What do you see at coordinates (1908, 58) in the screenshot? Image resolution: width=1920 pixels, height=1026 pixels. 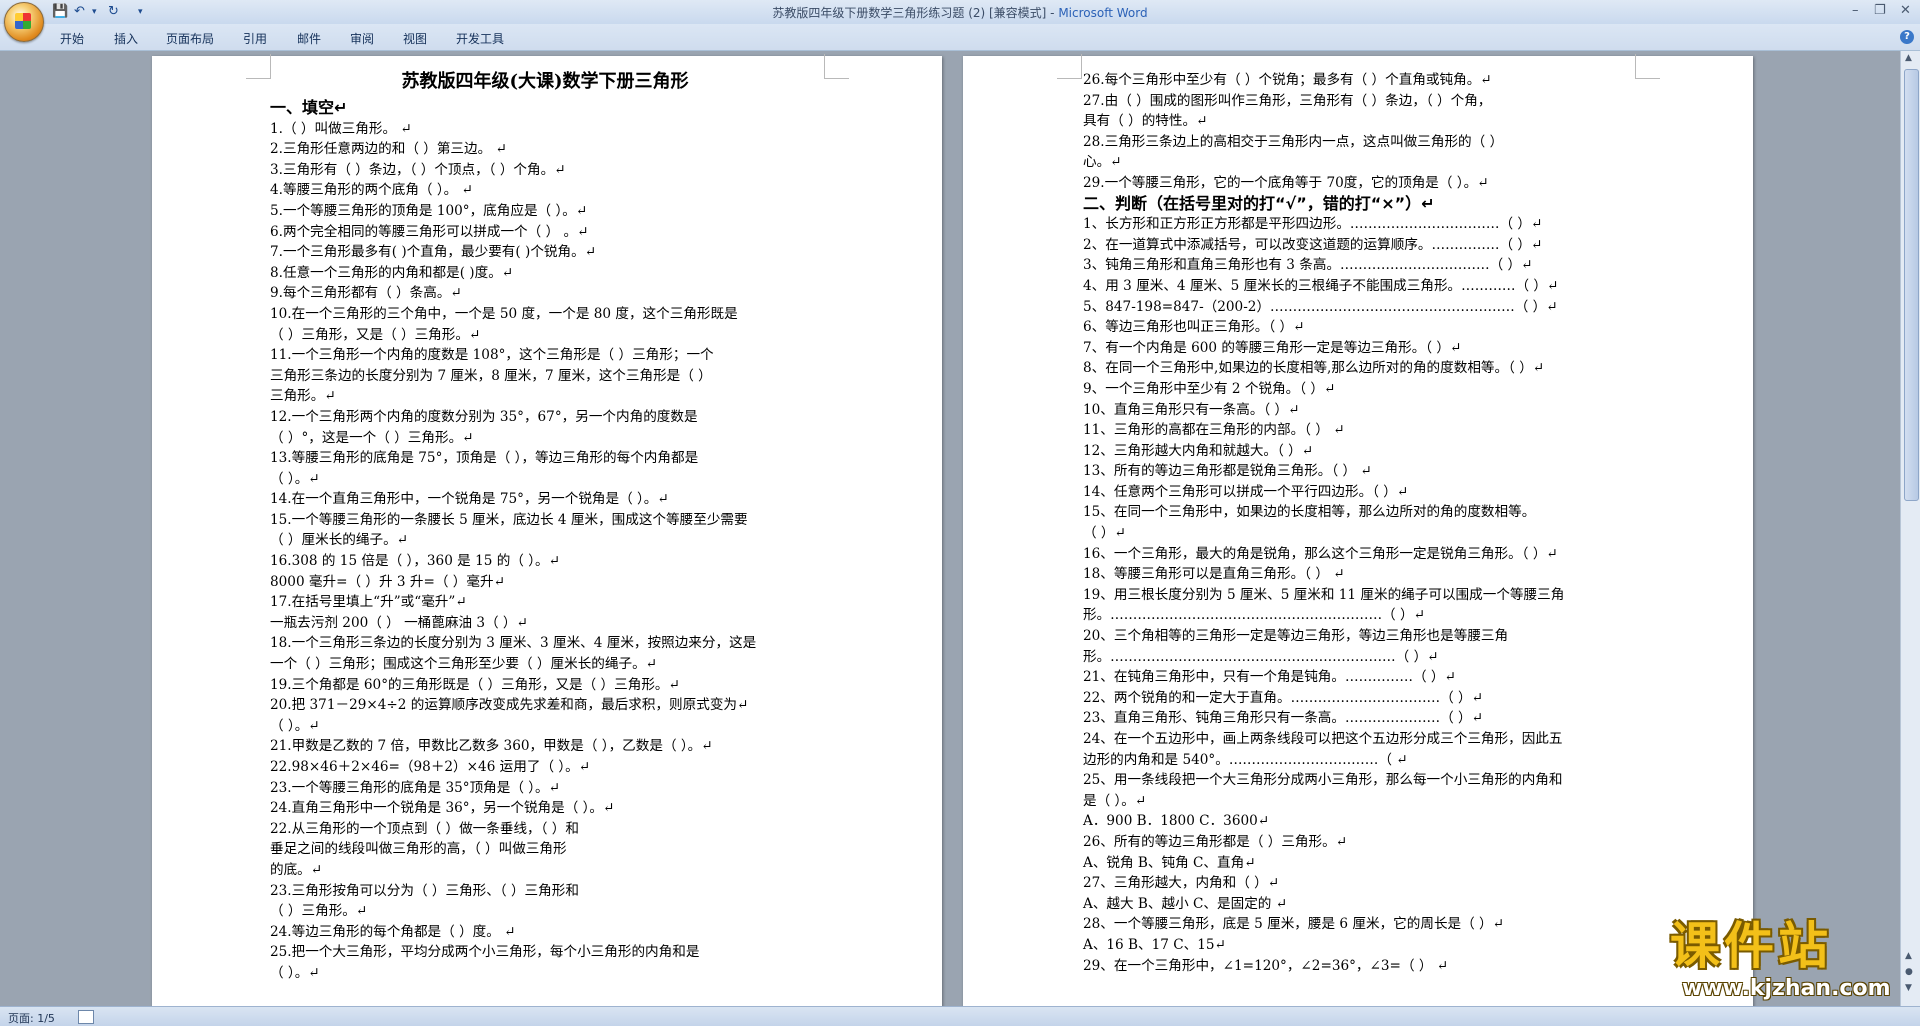 I see `scroll-up-icon: ▲` at bounding box center [1908, 58].